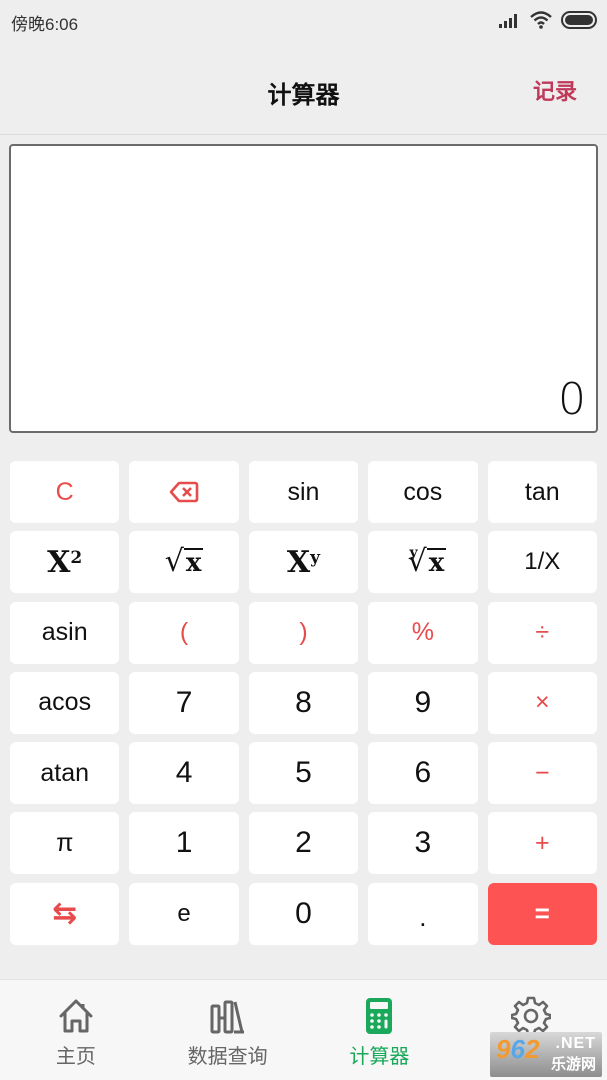 The image size is (607, 1080). What do you see at coordinates (380, 1030) in the screenshot?
I see `nav-tab-calculator: 计算器` at bounding box center [380, 1030].